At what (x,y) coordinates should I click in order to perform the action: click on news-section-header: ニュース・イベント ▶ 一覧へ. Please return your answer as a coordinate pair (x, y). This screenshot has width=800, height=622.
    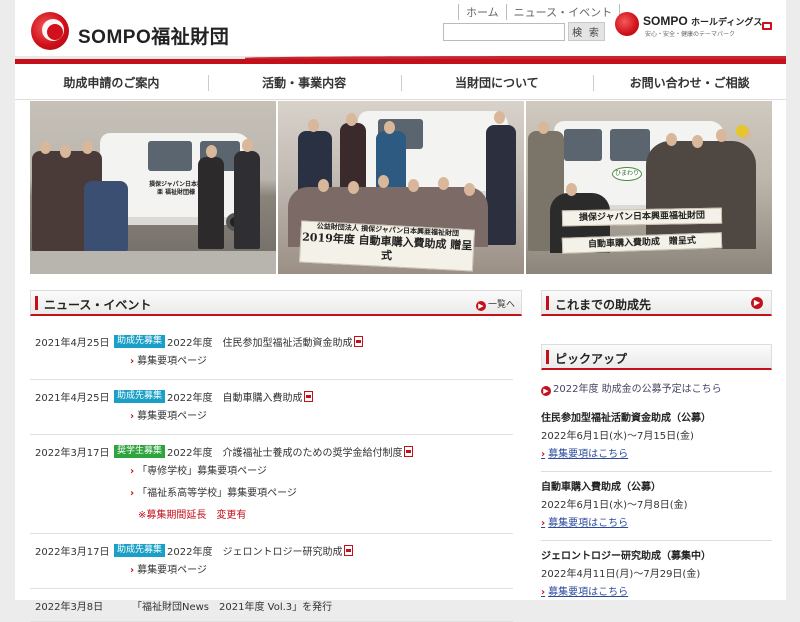
    Looking at the image, I should click on (276, 303).